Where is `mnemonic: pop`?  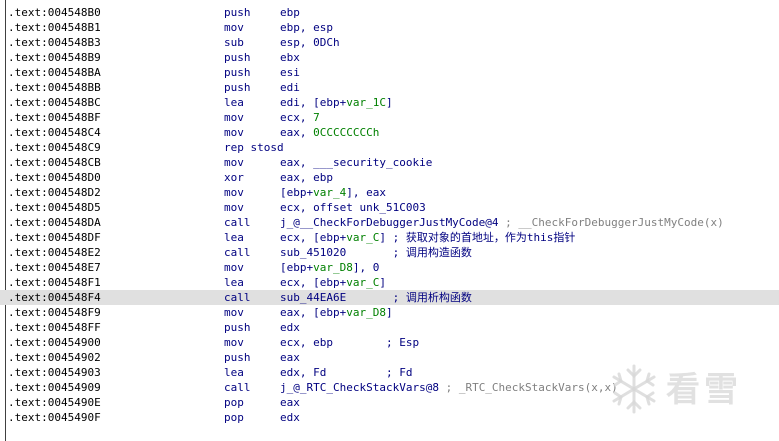
mnemonic: pop is located at coordinates (234, 402).